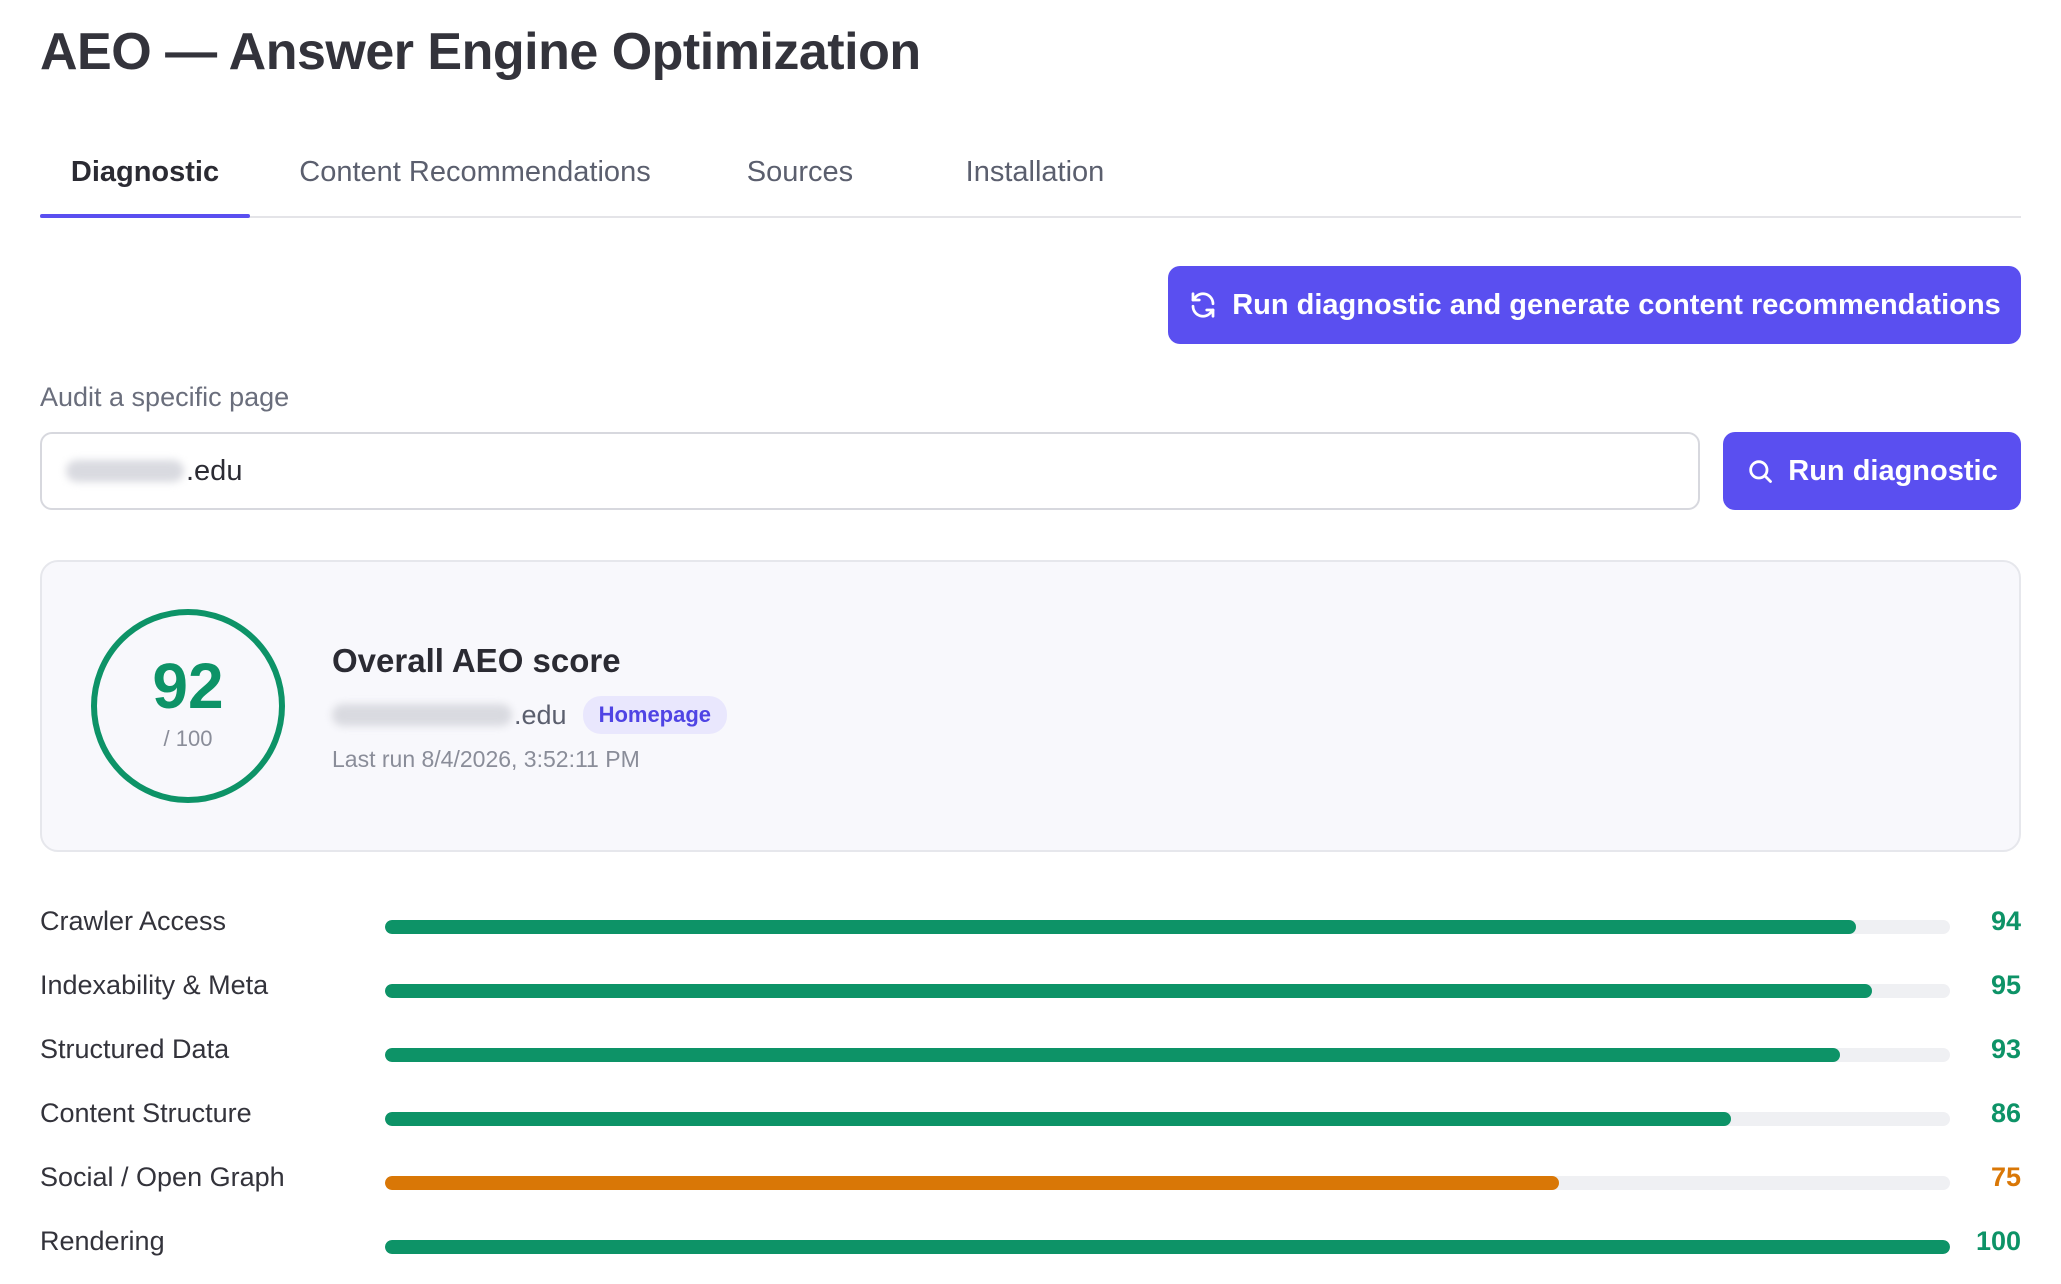  I want to click on metric-row: Rendering 100, so click(1030, 1246).